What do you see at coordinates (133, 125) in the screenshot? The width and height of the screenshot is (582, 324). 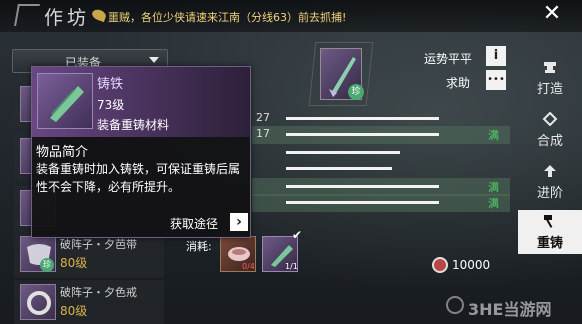 I see `tooltip-item-type: 装备重铸材料` at bounding box center [133, 125].